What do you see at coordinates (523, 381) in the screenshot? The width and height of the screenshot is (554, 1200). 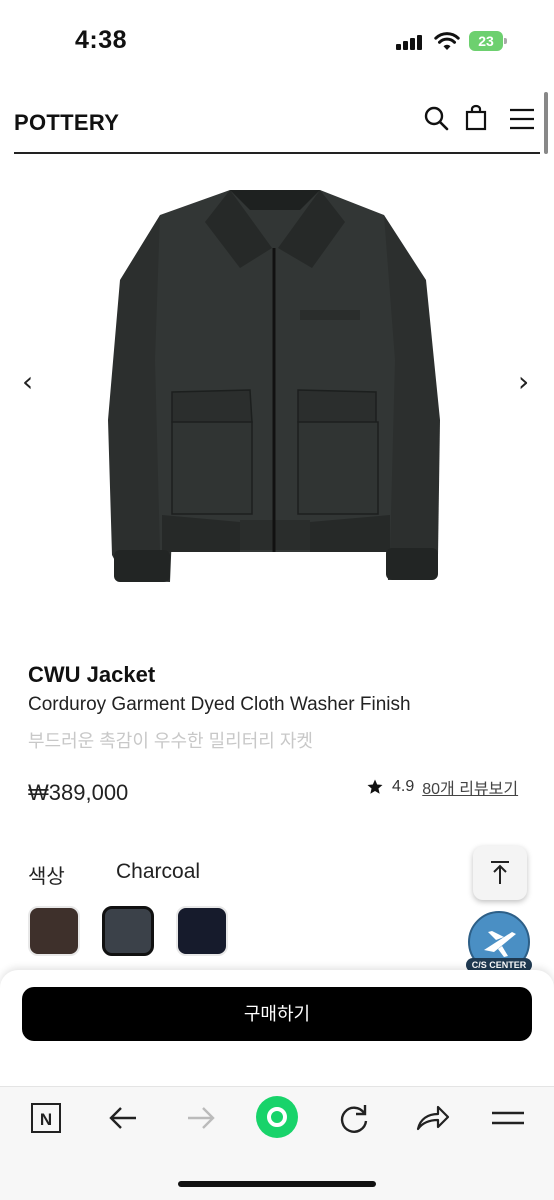 I see `gallery-next-arrow: ›` at bounding box center [523, 381].